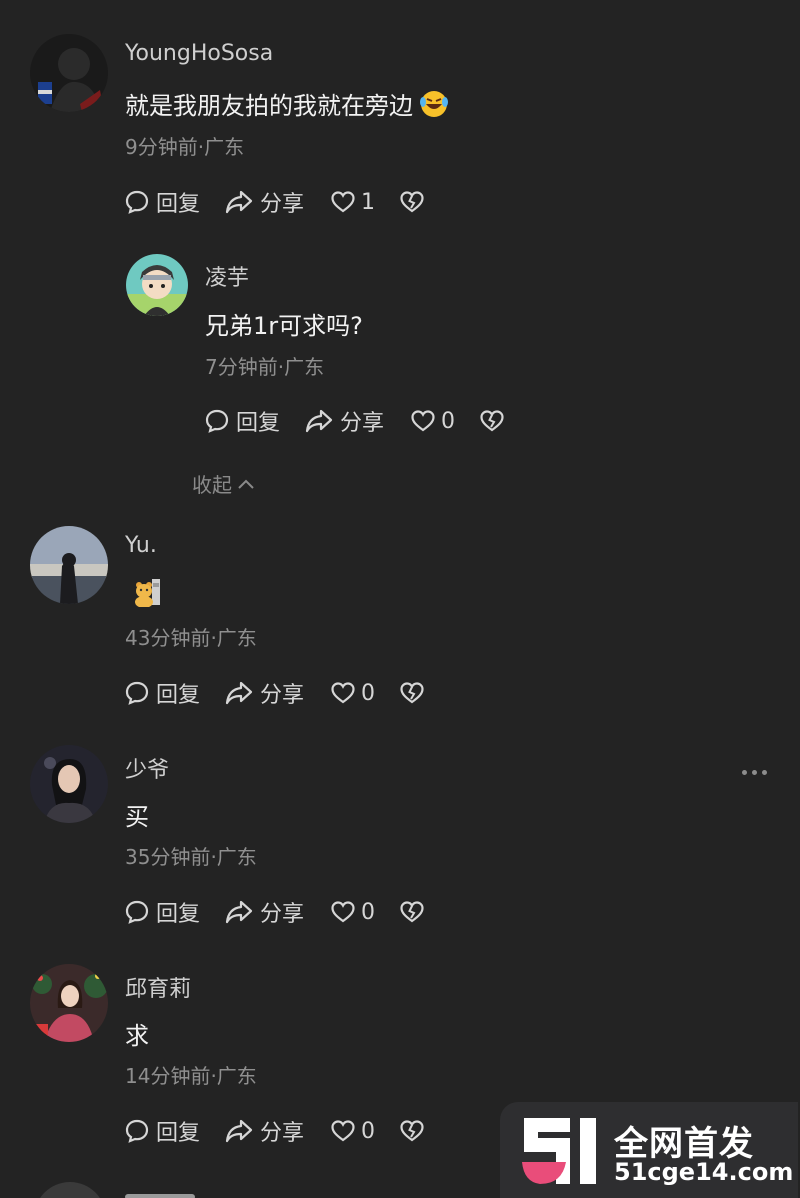  I want to click on site-logo-icon, so click(559, 1151).